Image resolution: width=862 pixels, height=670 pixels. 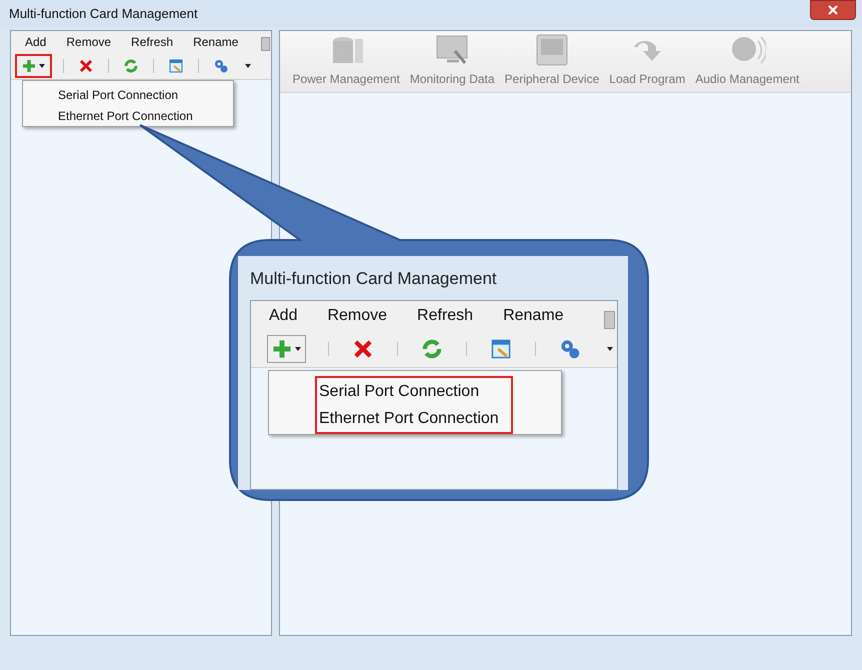 I want to click on close-button, so click(x=833, y=10).